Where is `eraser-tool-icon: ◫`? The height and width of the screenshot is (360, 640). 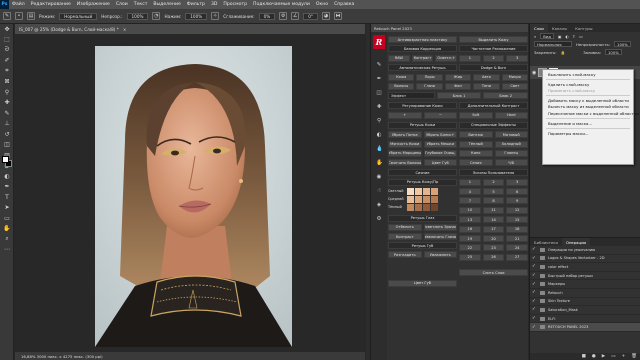
eraser-tool-icon: ◫ is located at coordinates (7, 145).